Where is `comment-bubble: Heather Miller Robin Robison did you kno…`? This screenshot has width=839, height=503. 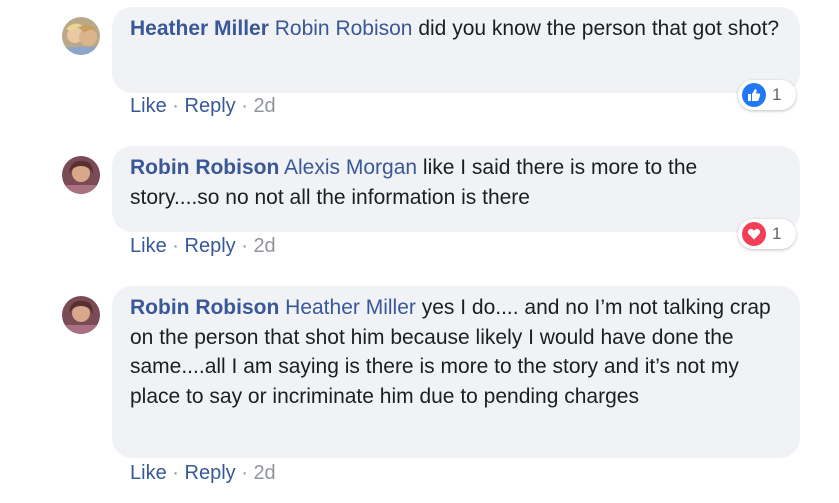
comment-bubble: Heather Miller Robin Robison did you kno… is located at coordinates (456, 50).